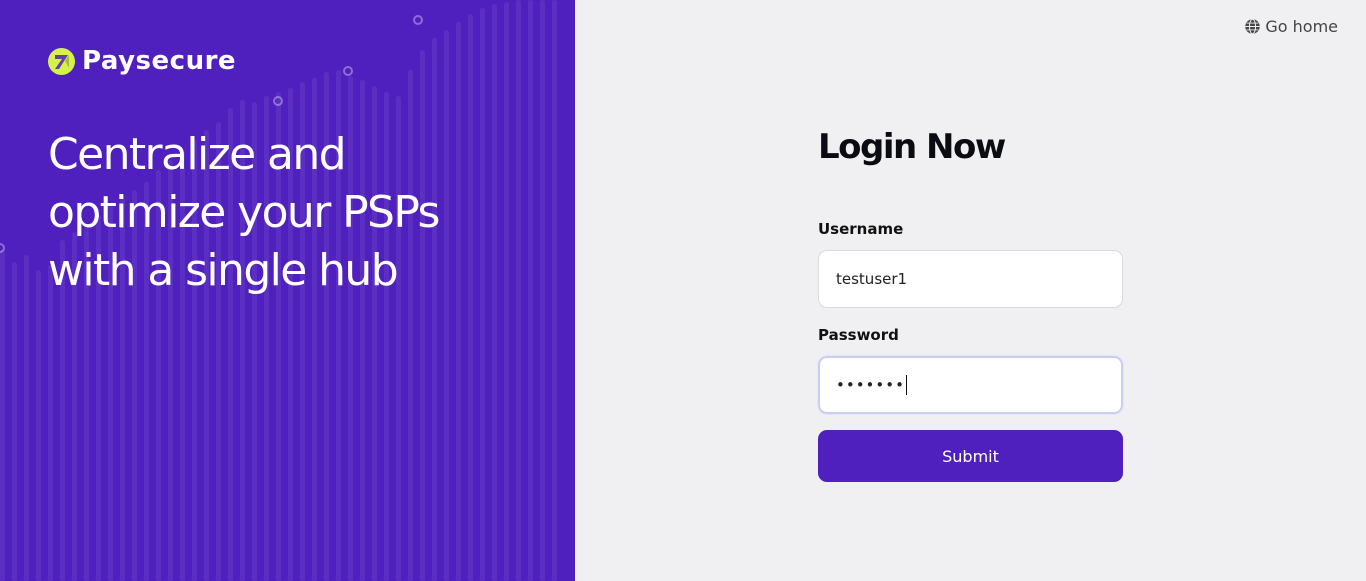 The image size is (1366, 581). Describe the element at coordinates (872, 279) in the screenshot. I see `username-value: testuser1` at that location.